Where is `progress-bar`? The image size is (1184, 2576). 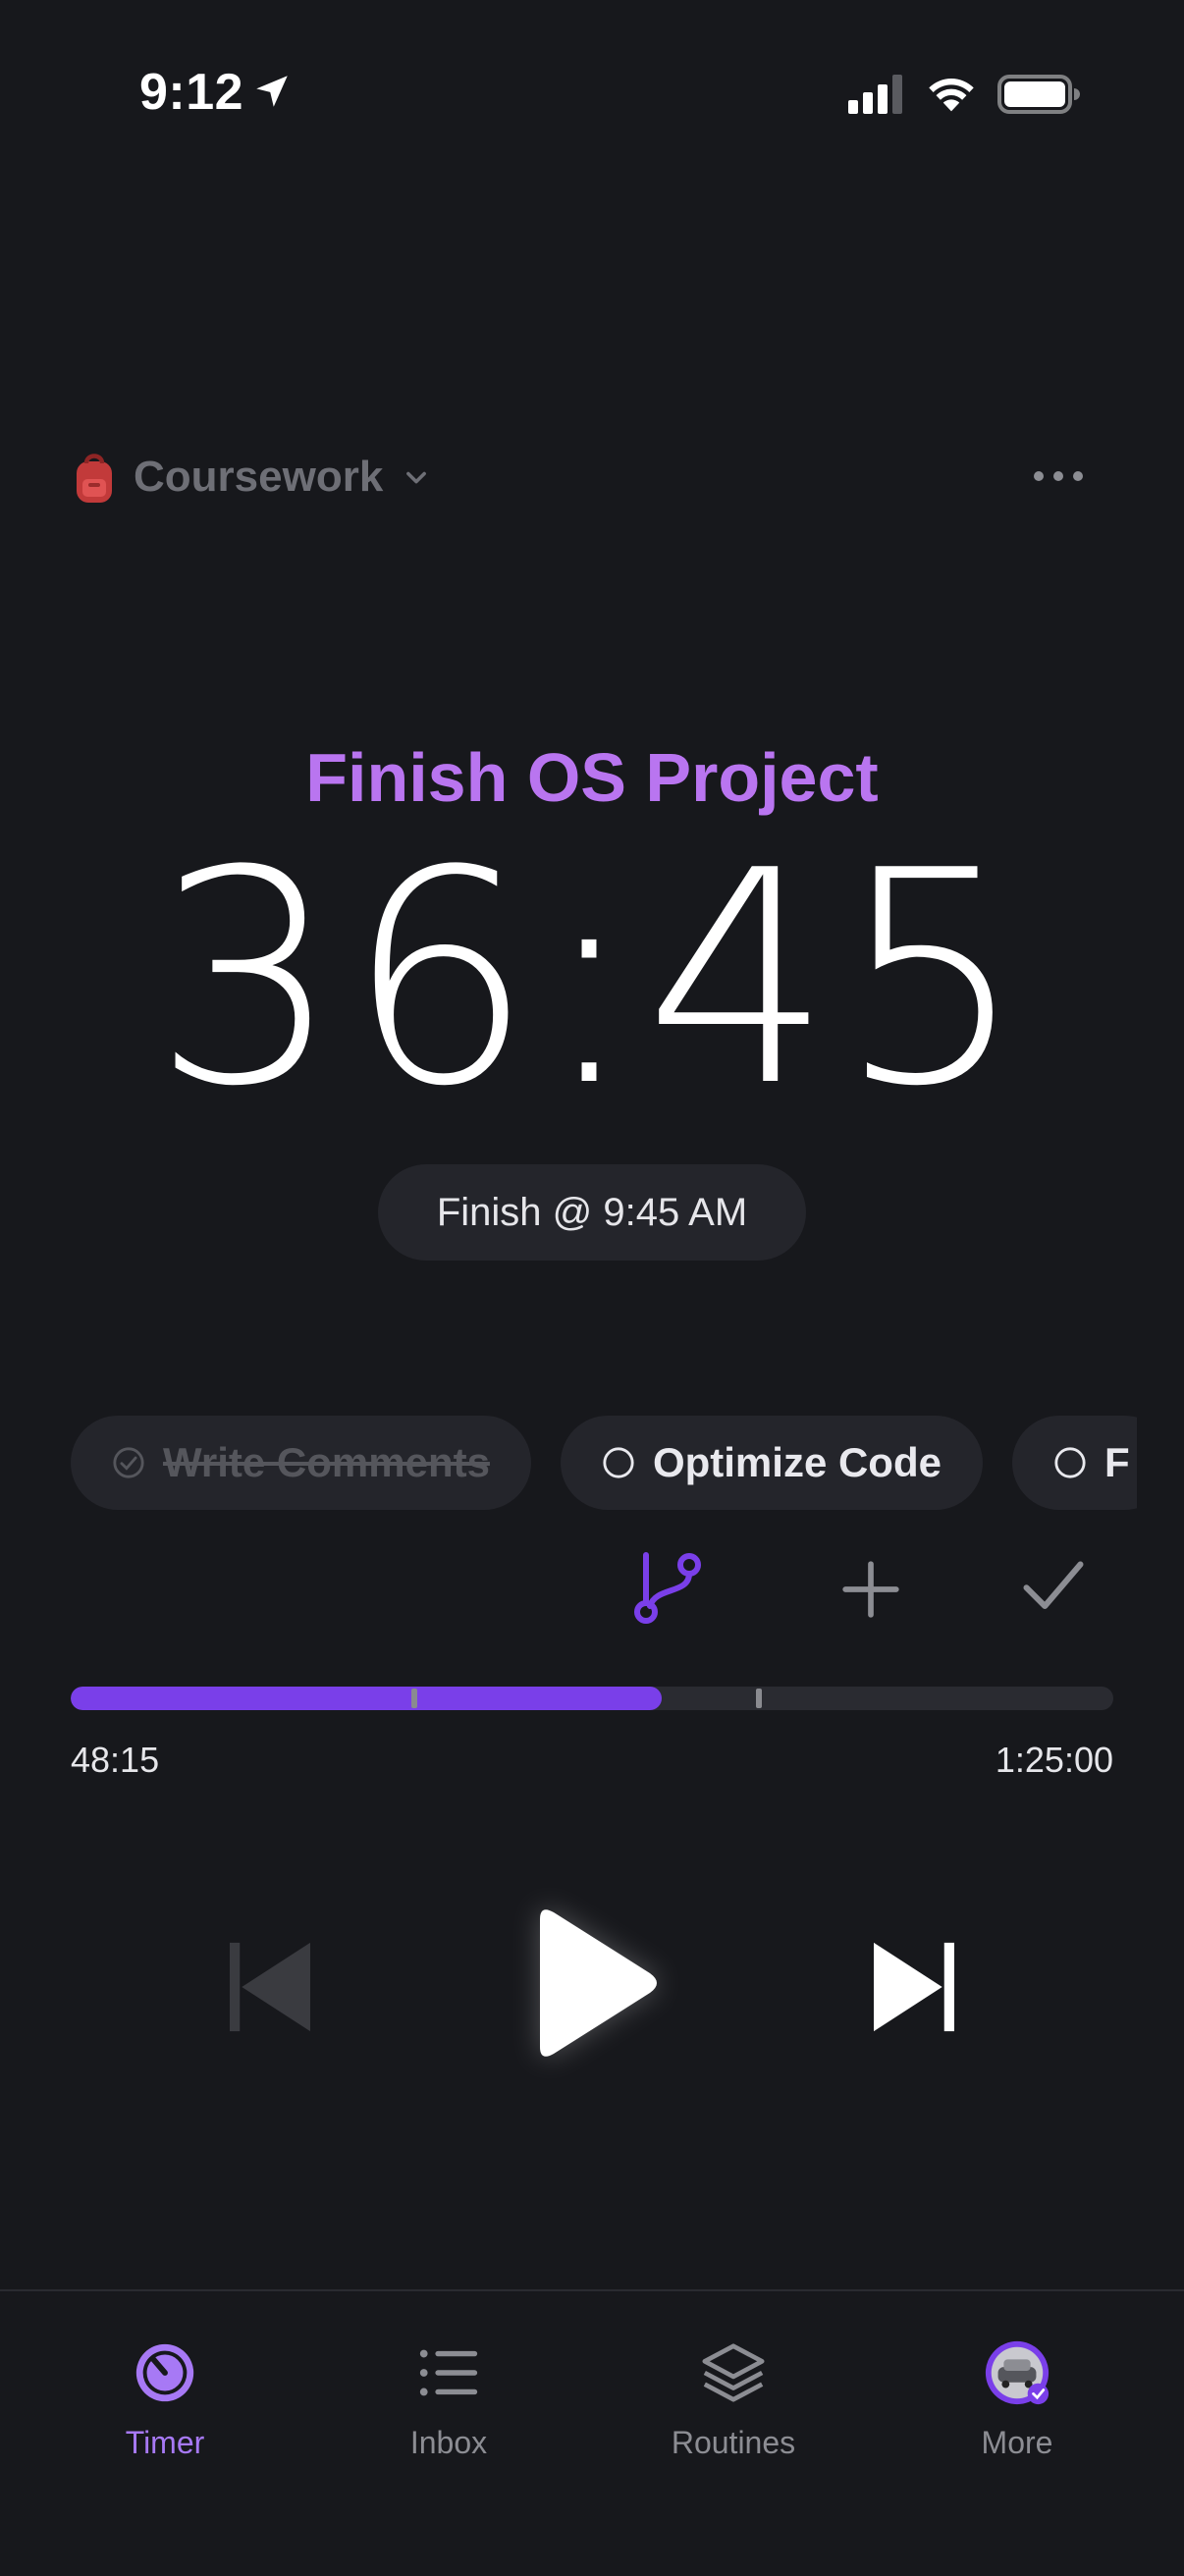
progress-bar is located at coordinates (592, 1698).